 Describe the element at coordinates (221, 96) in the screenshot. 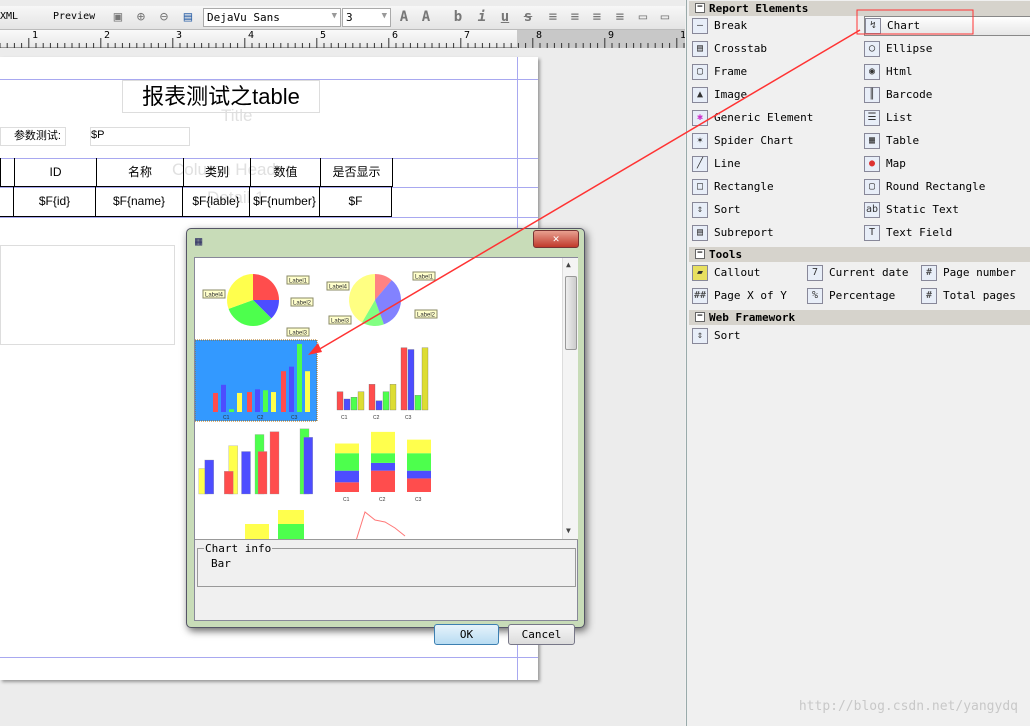

I see `report-title-text: 报表测试之table` at that location.